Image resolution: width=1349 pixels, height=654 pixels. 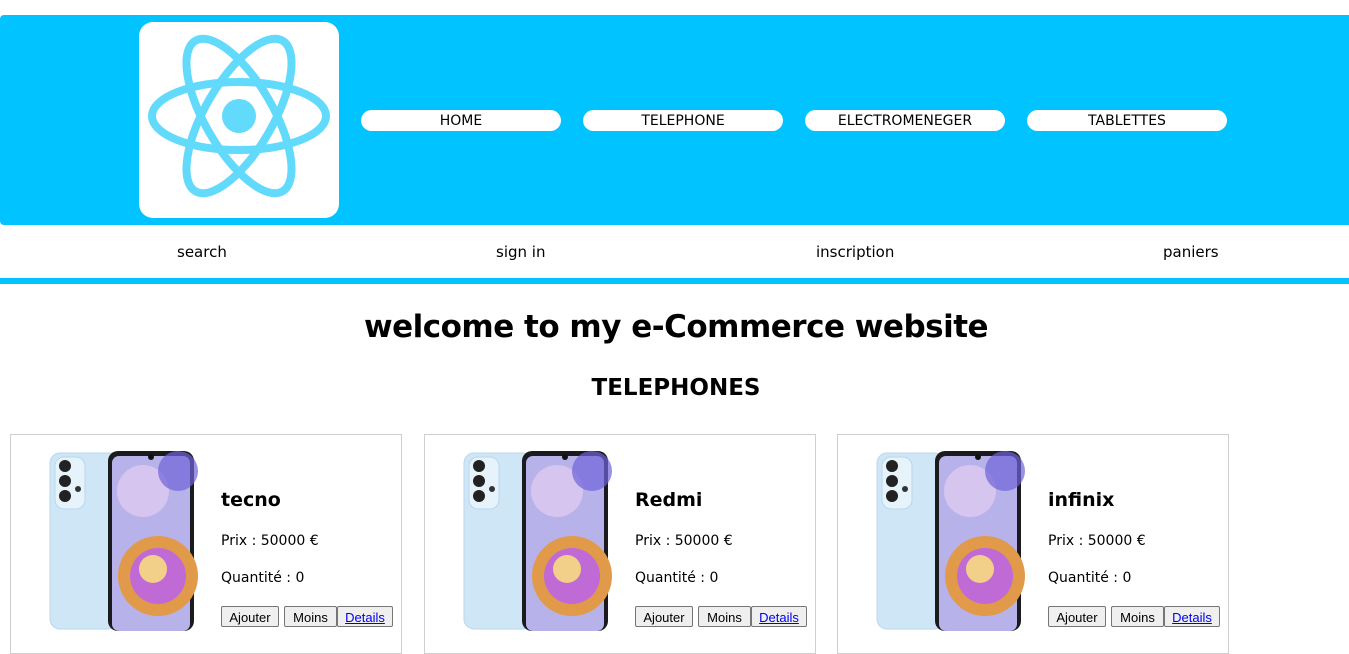 What do you see at coordinates (461, 120) in the screenshot?
I see `nav-home-button: HOME` at bounding box center [461, 120].